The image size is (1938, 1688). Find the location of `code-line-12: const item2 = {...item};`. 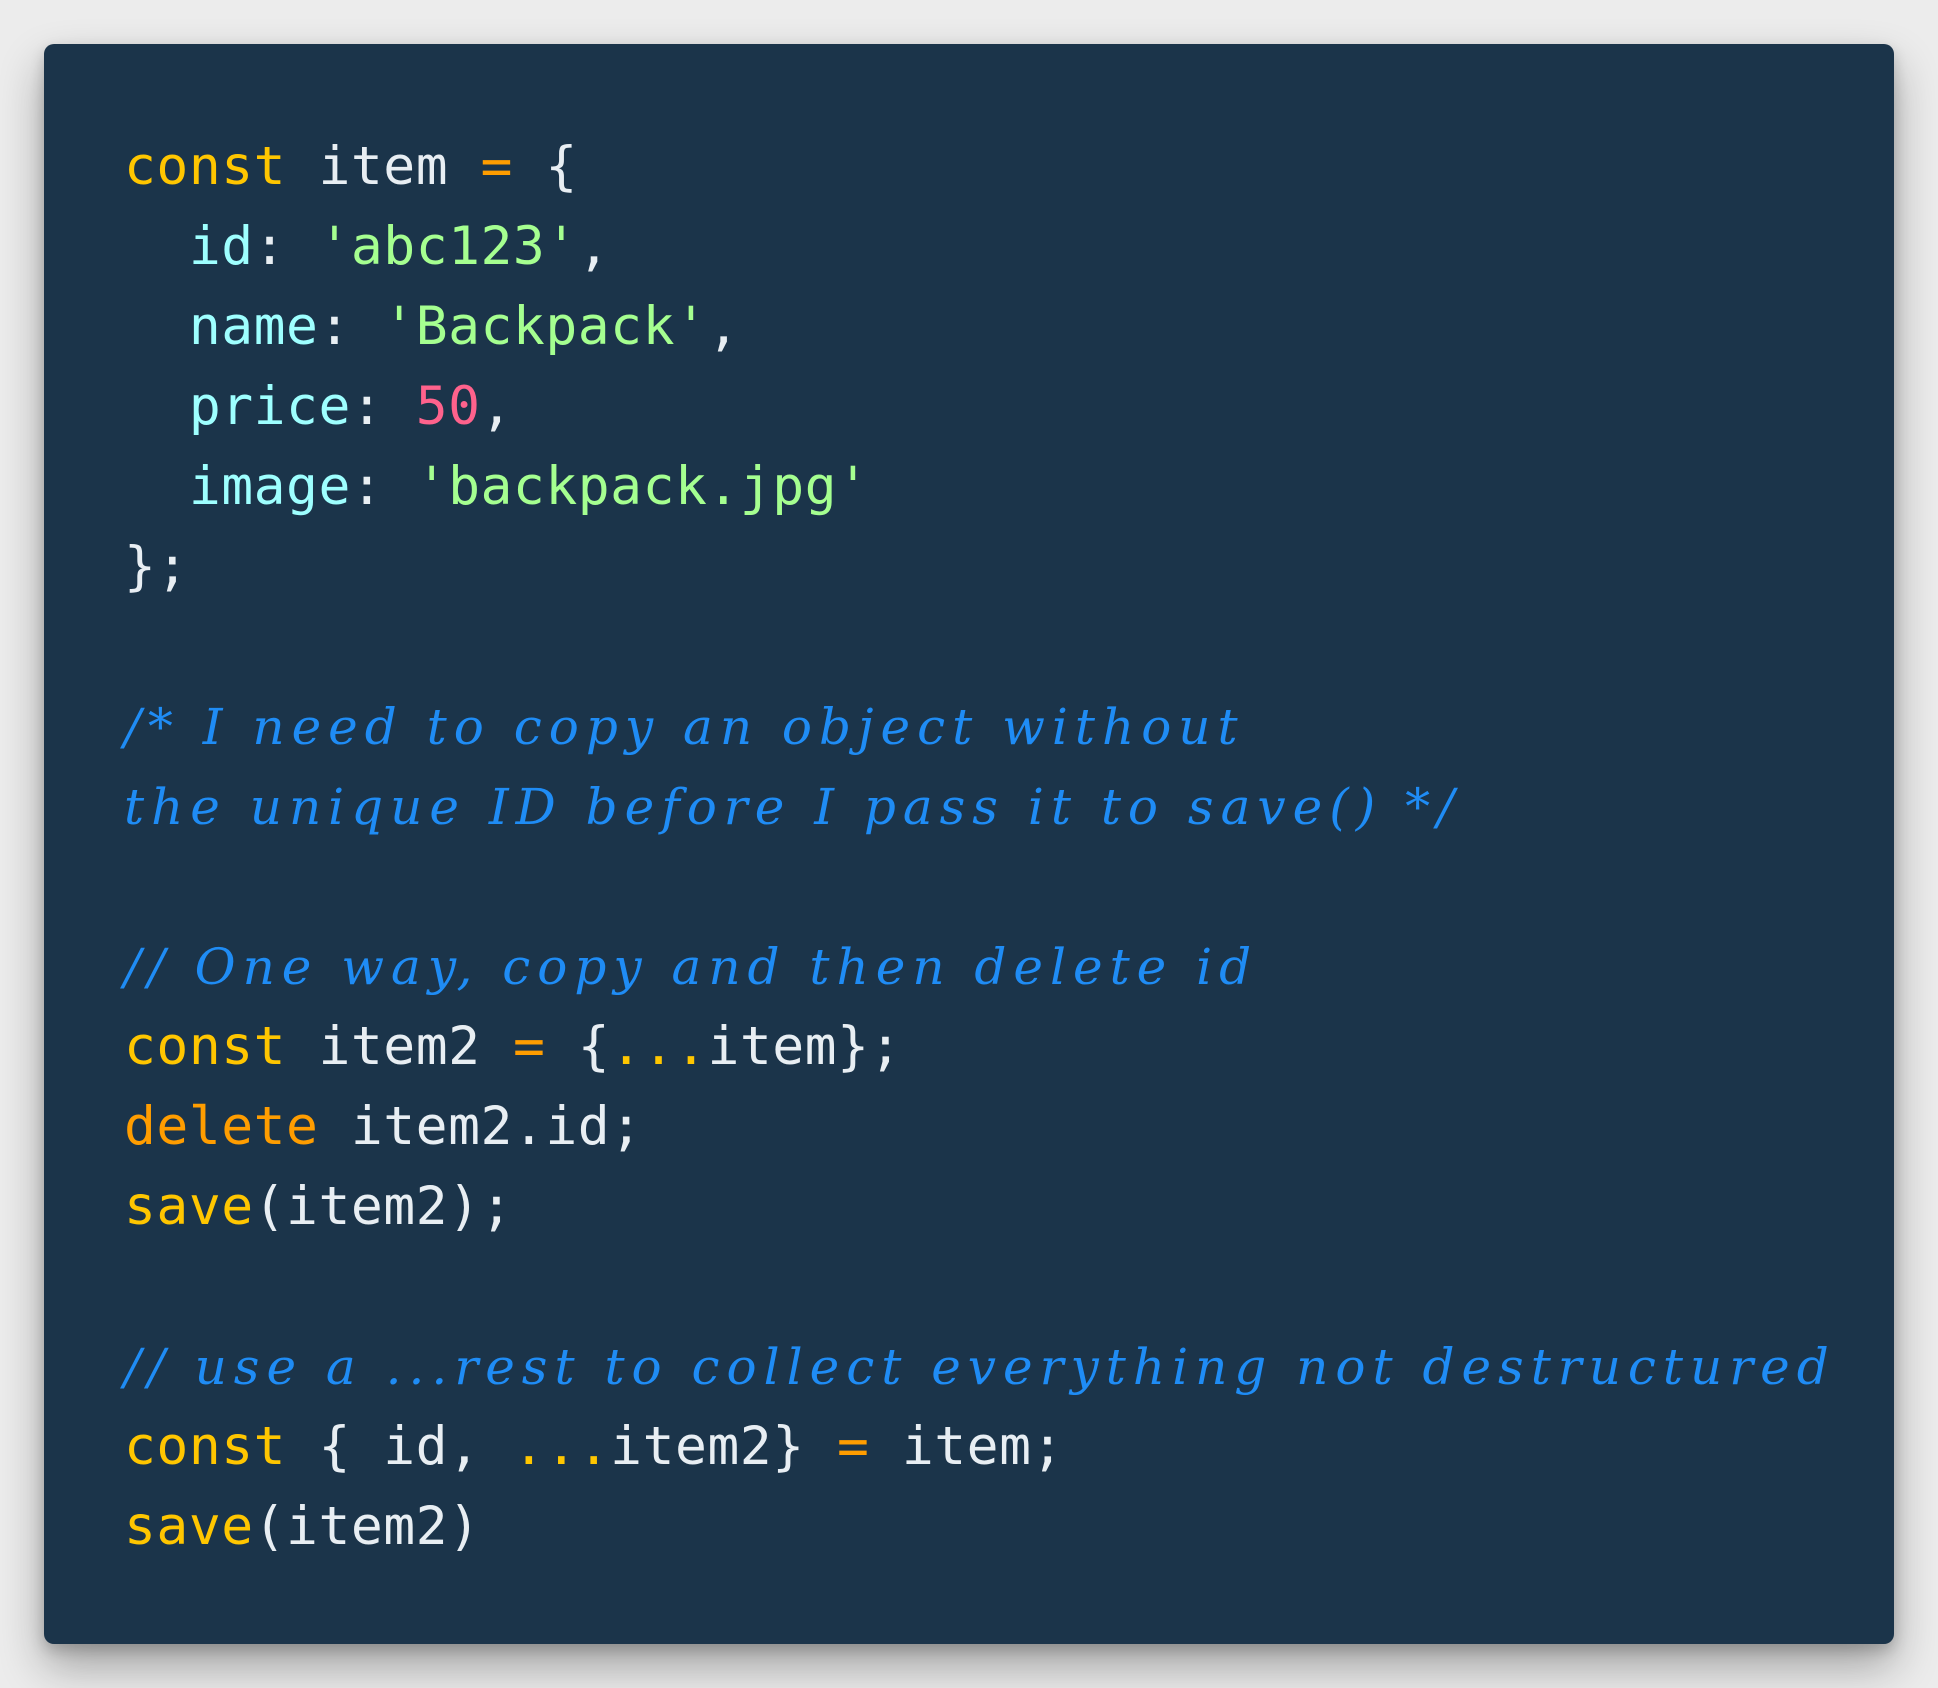

code-line-12: const item2 = {...item}; is located at coordinates (1009, 1047).